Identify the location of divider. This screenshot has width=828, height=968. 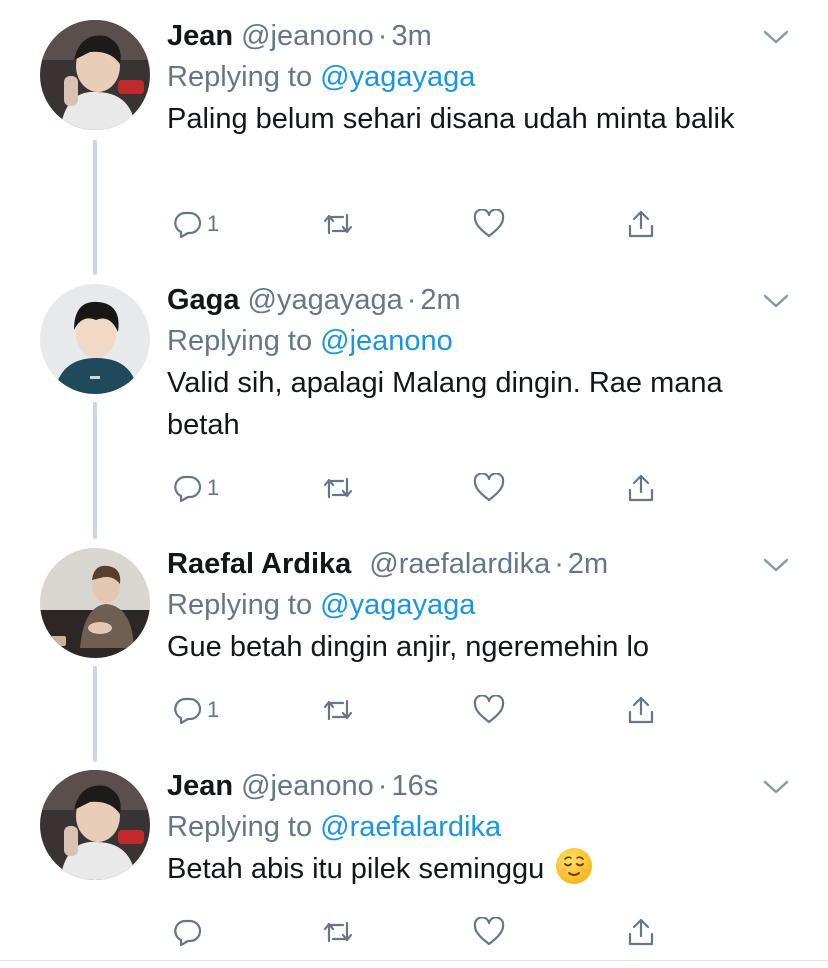
(414, 960).